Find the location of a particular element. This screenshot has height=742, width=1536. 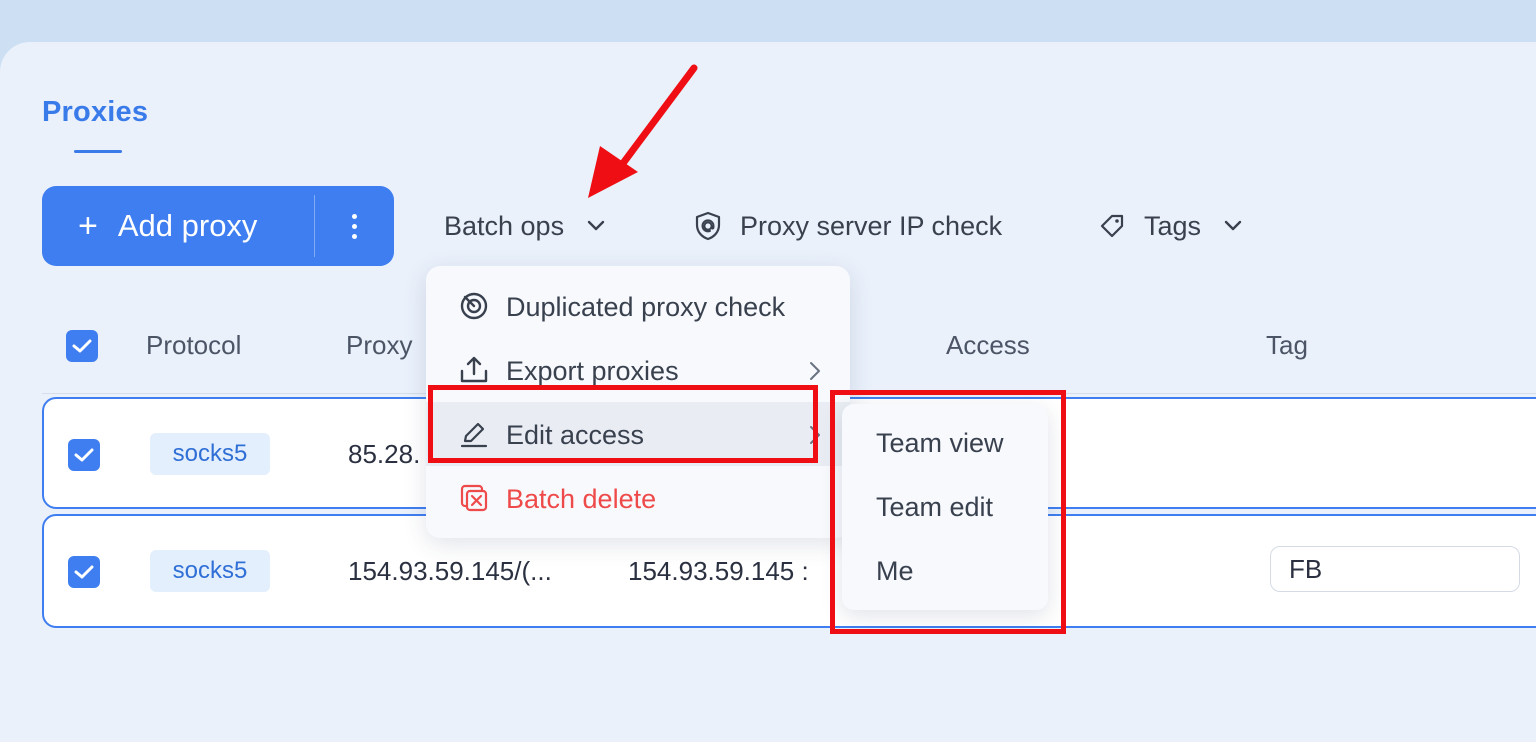

delete-box-icon is located at coordinates (474, 498).